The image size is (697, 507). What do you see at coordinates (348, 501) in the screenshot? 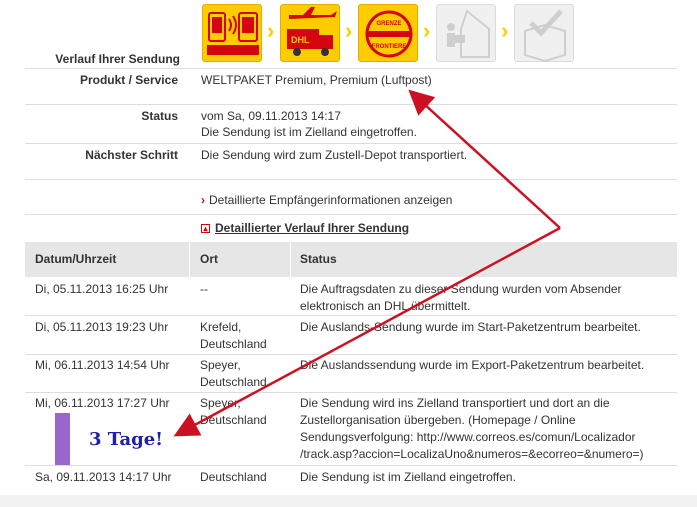
I see `footer-strip` at bounding box center [348, 501].